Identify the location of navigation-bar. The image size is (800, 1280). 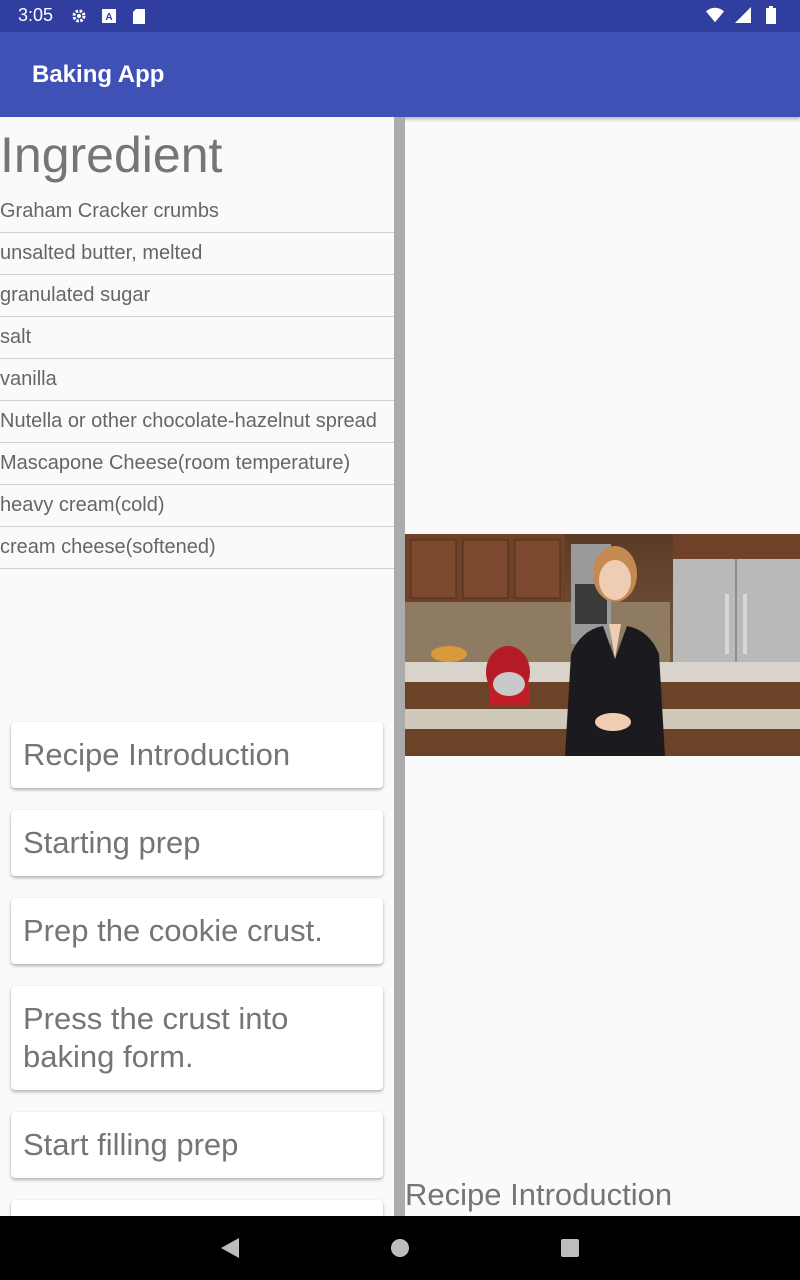
(400, 1248).